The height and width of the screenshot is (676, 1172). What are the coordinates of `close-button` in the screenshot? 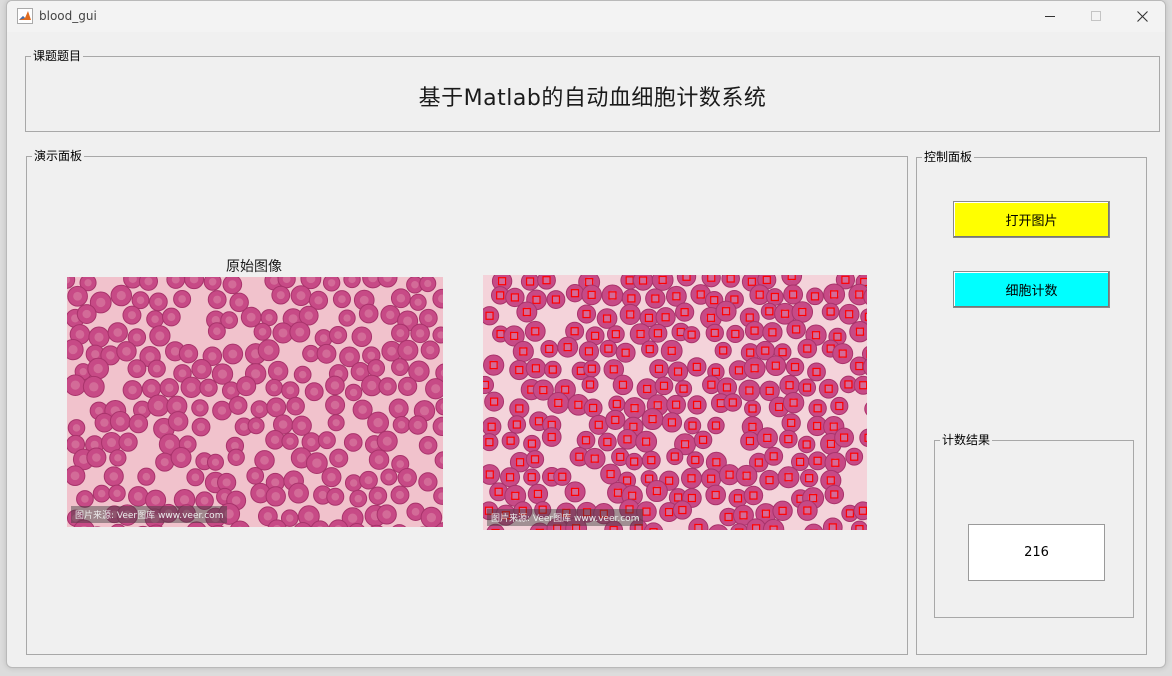 It's located at (1142, 16).